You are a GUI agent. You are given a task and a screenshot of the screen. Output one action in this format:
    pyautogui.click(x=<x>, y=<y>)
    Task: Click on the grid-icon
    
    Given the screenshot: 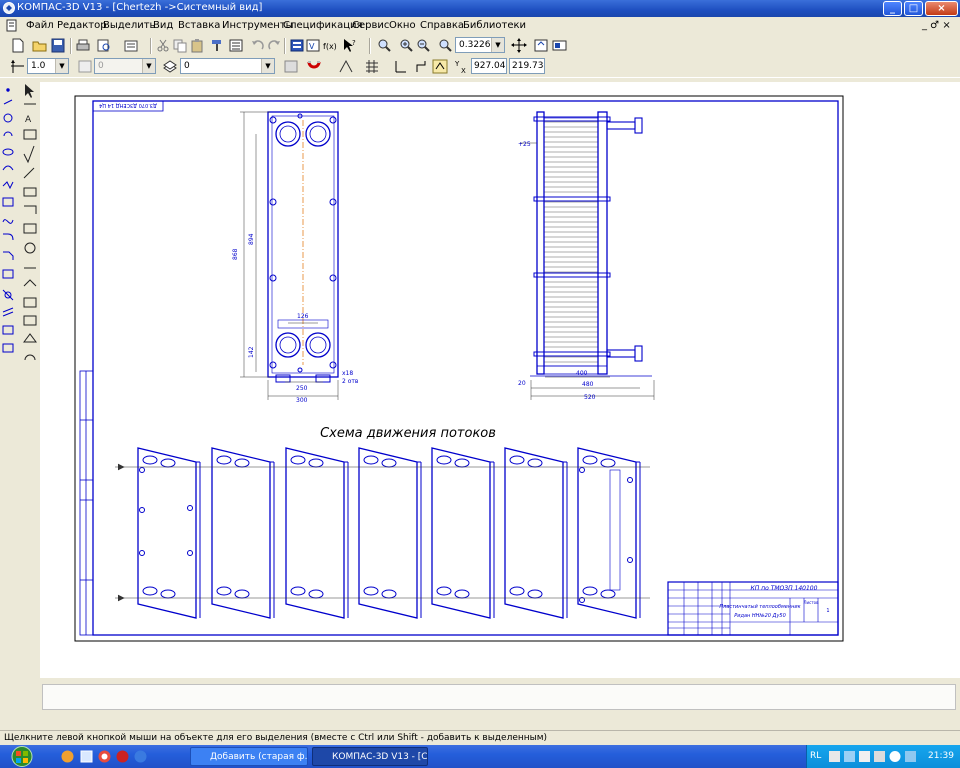 What is the action you would take?
    pyautogui.click(x=372, y=66)
    